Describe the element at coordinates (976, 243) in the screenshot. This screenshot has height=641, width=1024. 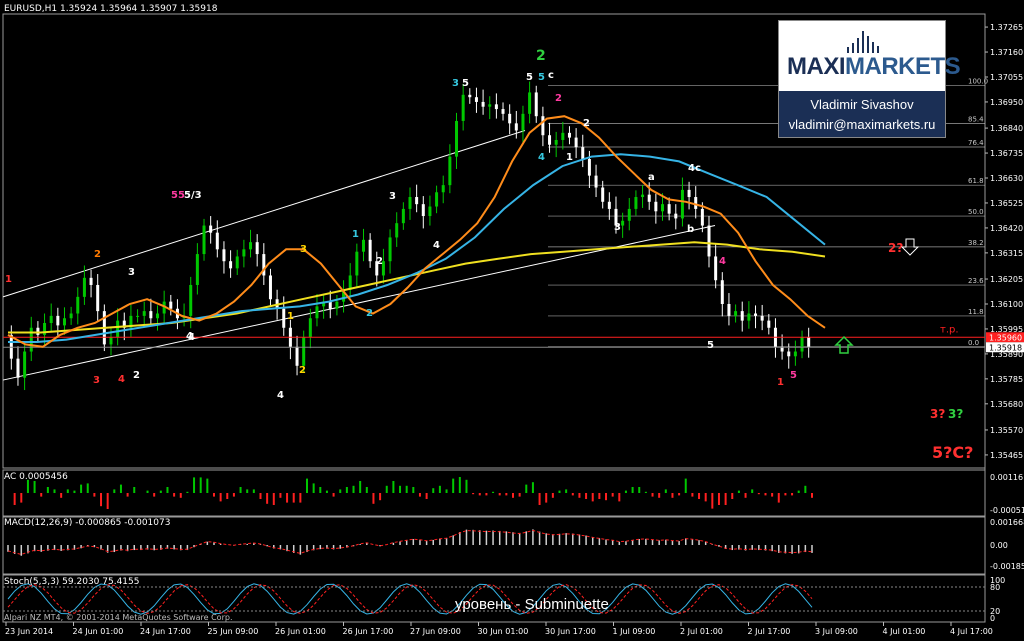
I see `fib-label: 38.2` at that location.